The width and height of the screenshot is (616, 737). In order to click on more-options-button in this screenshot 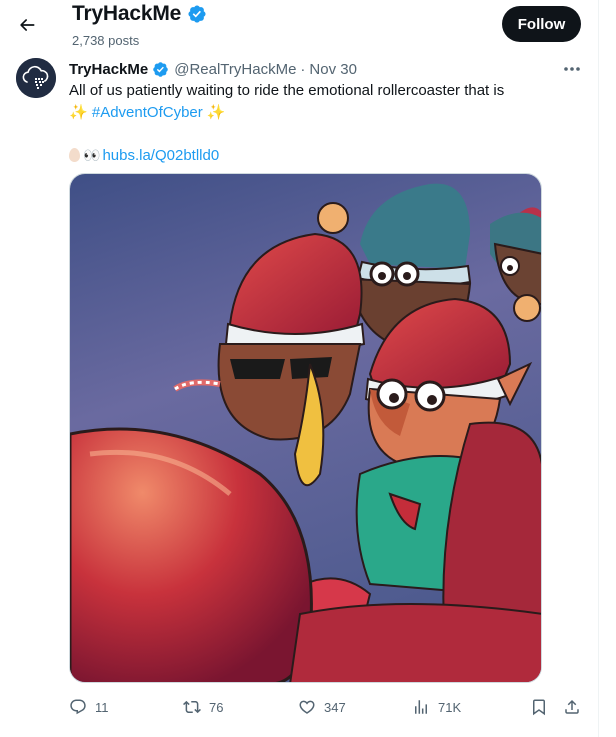, I will do `click(572, 69)`.